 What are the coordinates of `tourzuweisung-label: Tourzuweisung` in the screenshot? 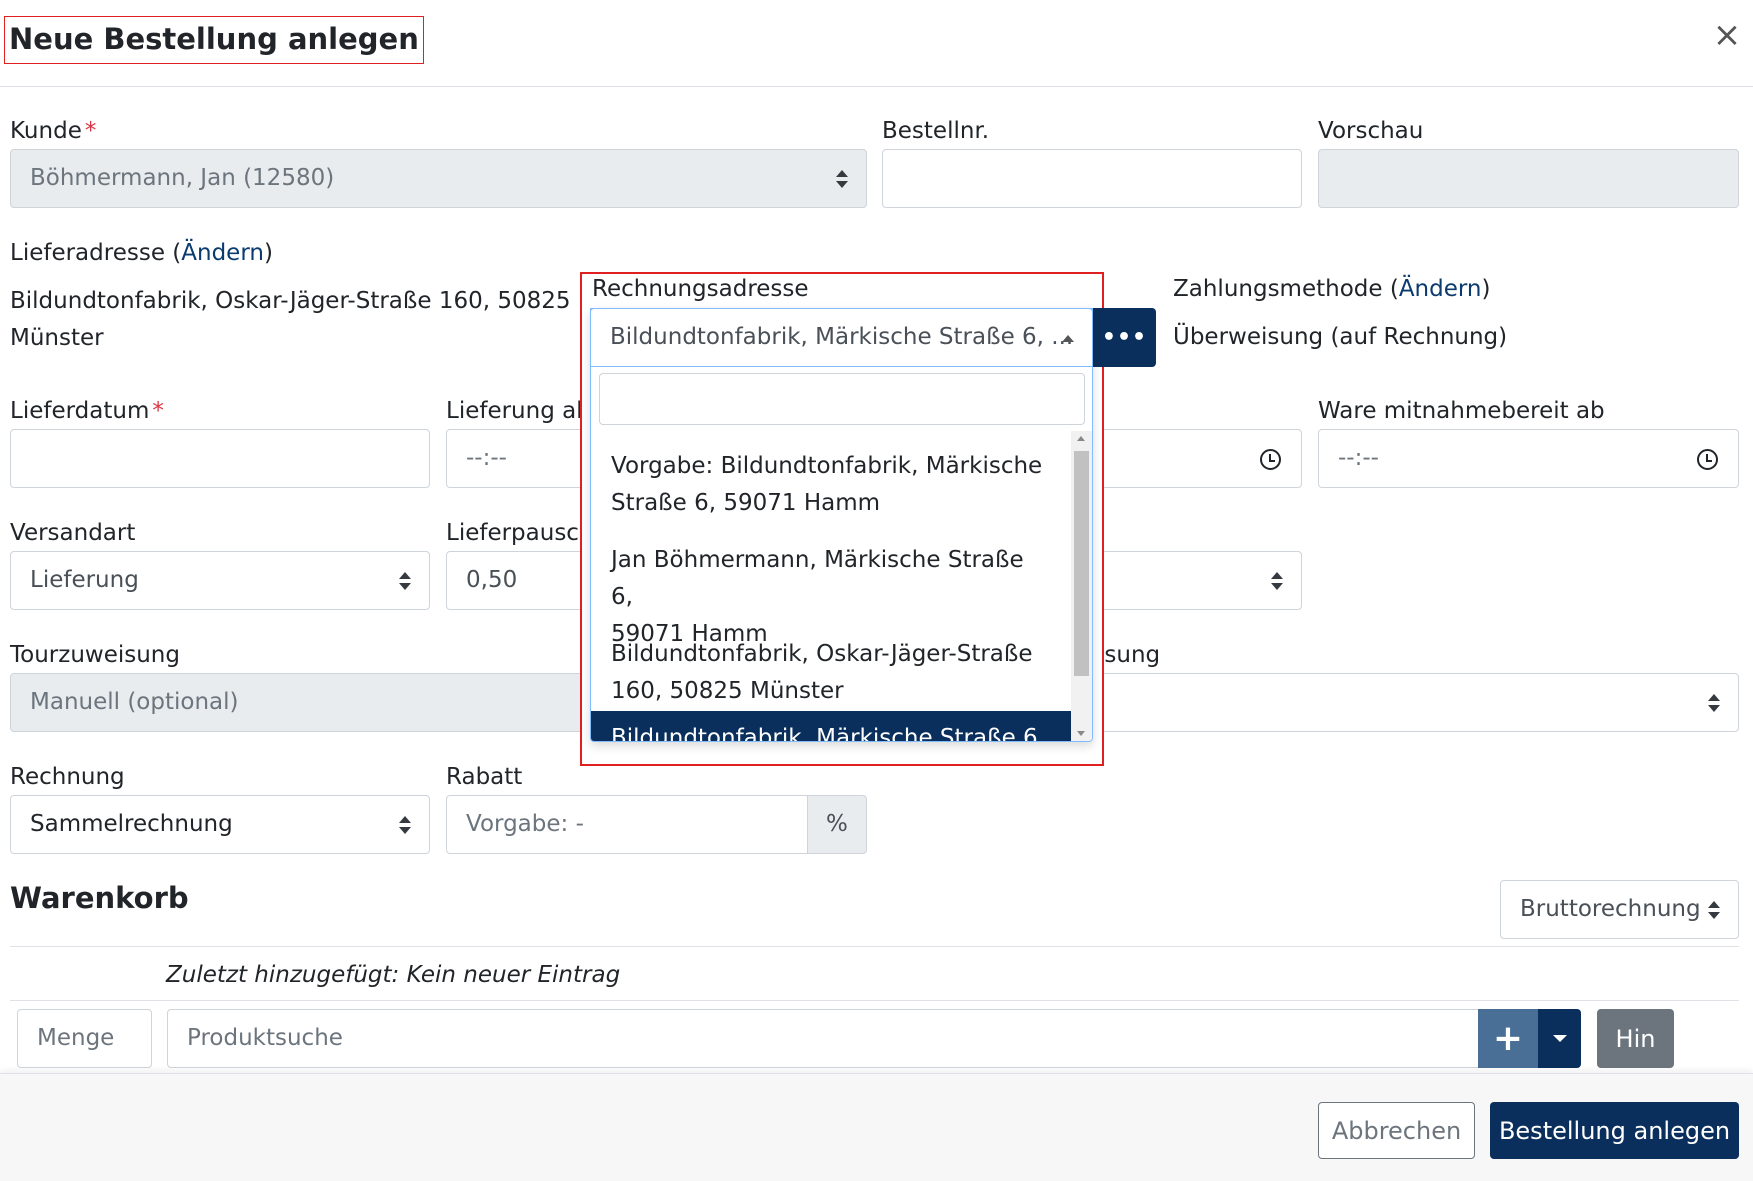 It's located at (95, 655).